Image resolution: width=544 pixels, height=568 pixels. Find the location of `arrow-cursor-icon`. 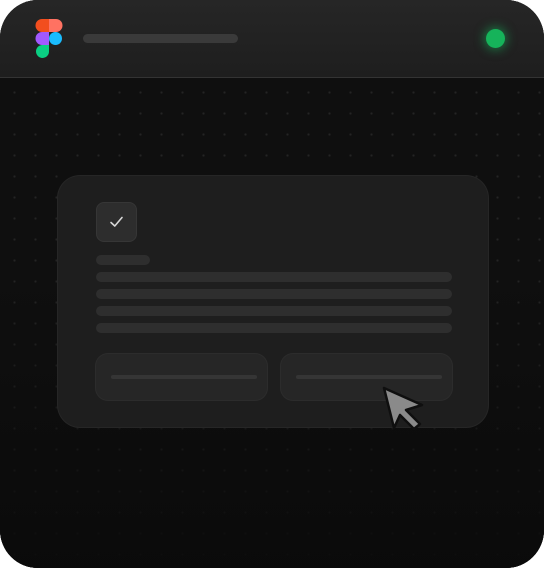

arrow-cursor-icon is located at coordinates (403, 408).